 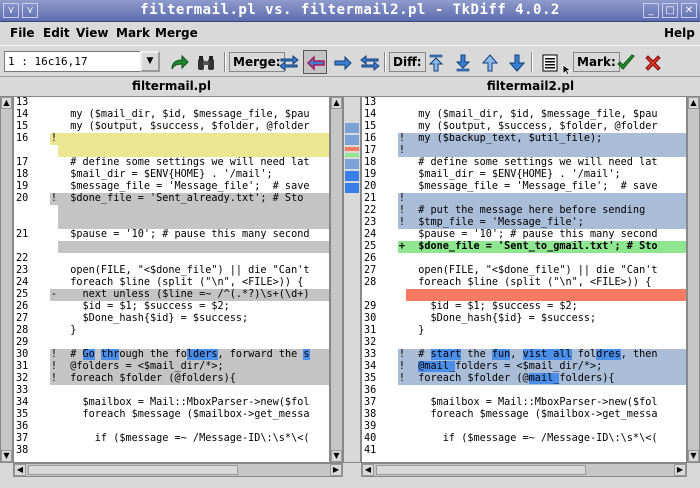 I want to click on diff-select: 1 : 16c16,17, so click(x=82, y=61).